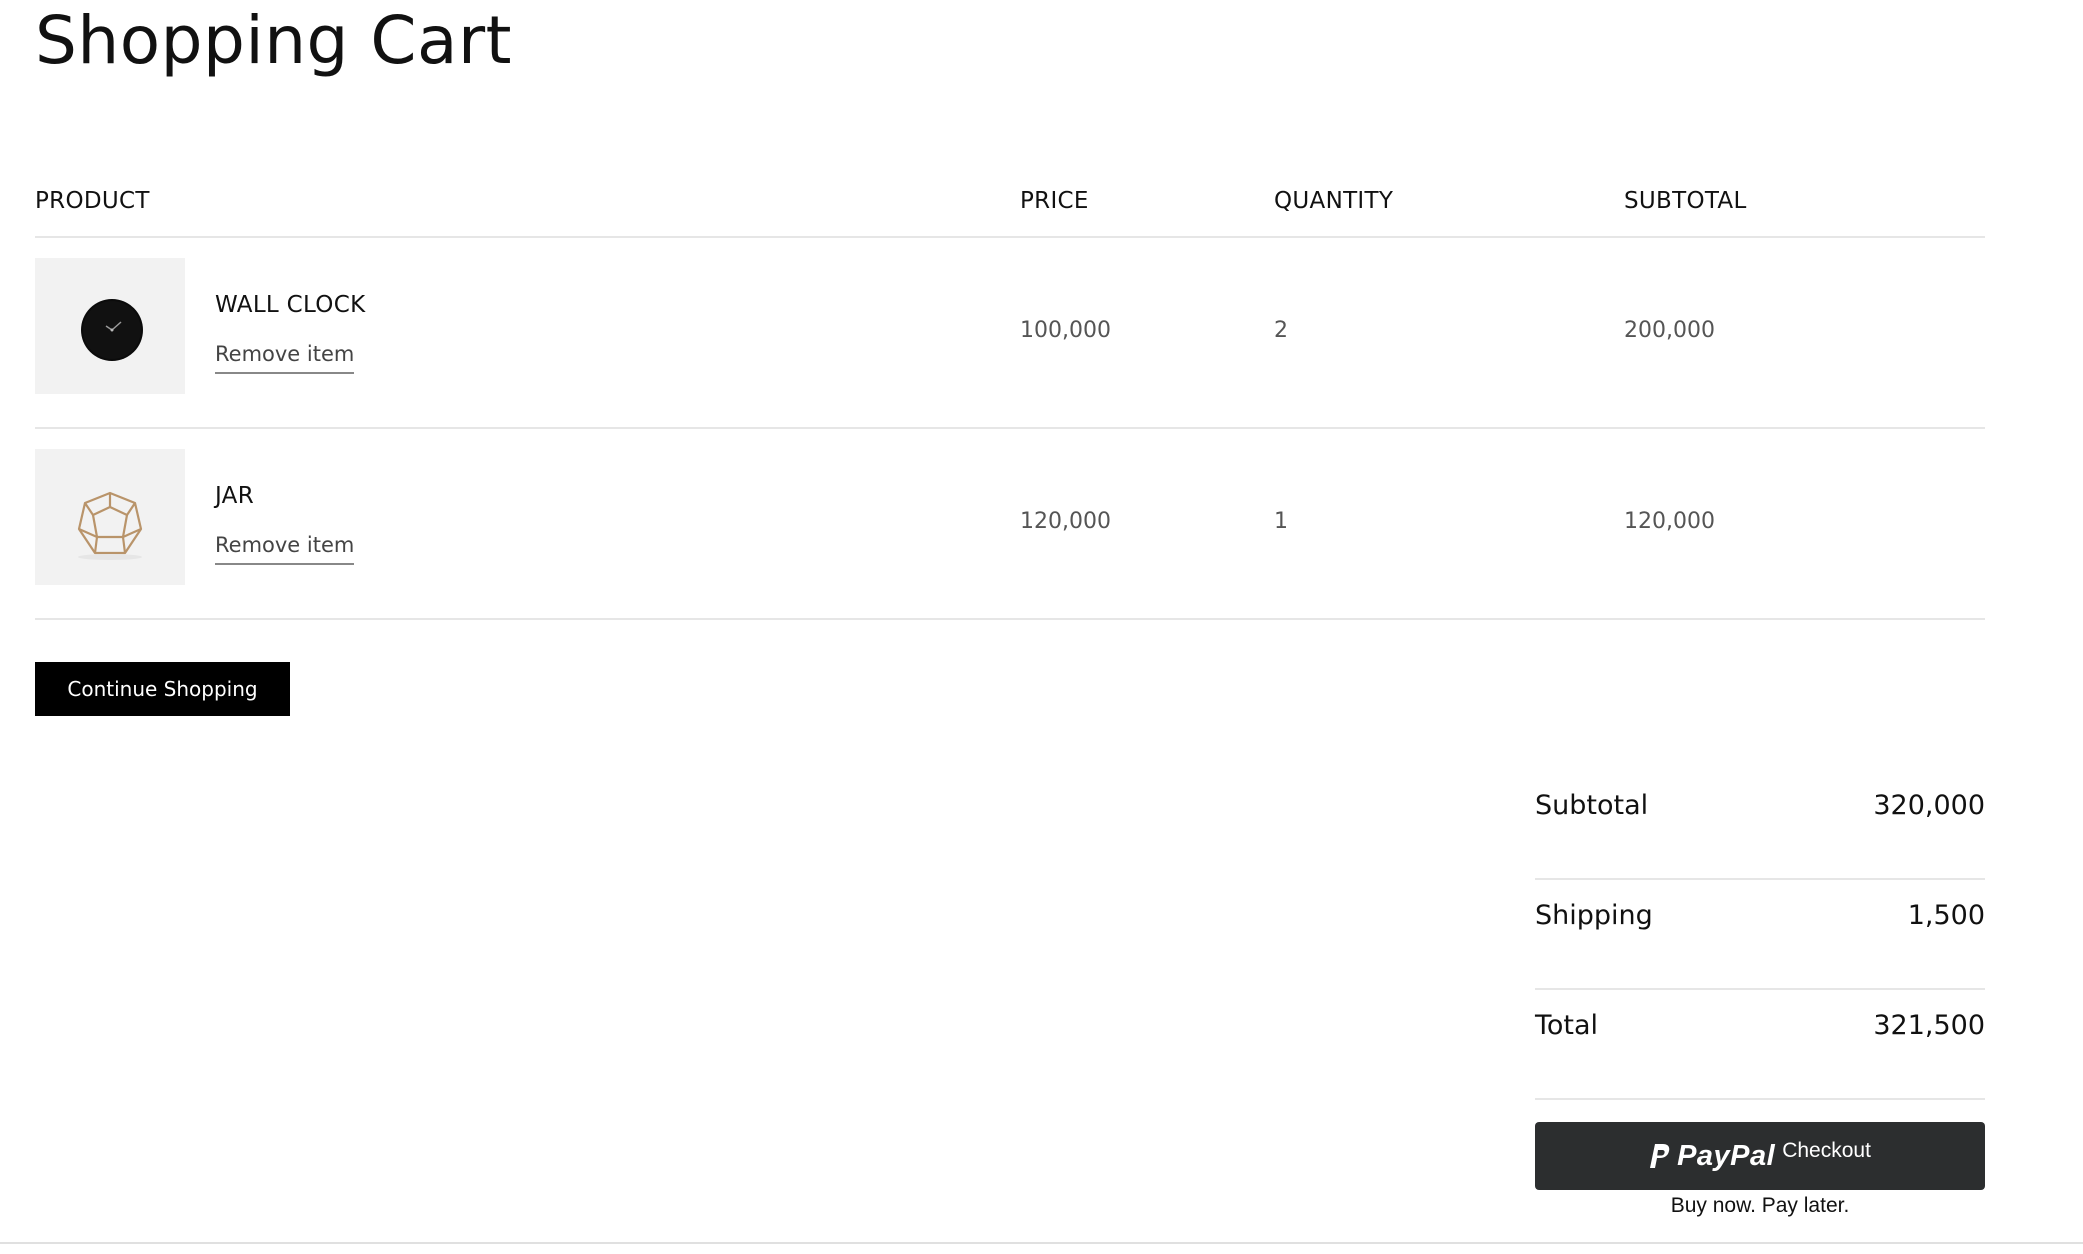 Image resolution: width=2083 pixels, height=1254 pixels. What do you see at coordinates (1281, 521) in the screenshot?
I see `item-quantity: 1` at bounding box center [1281, 521].